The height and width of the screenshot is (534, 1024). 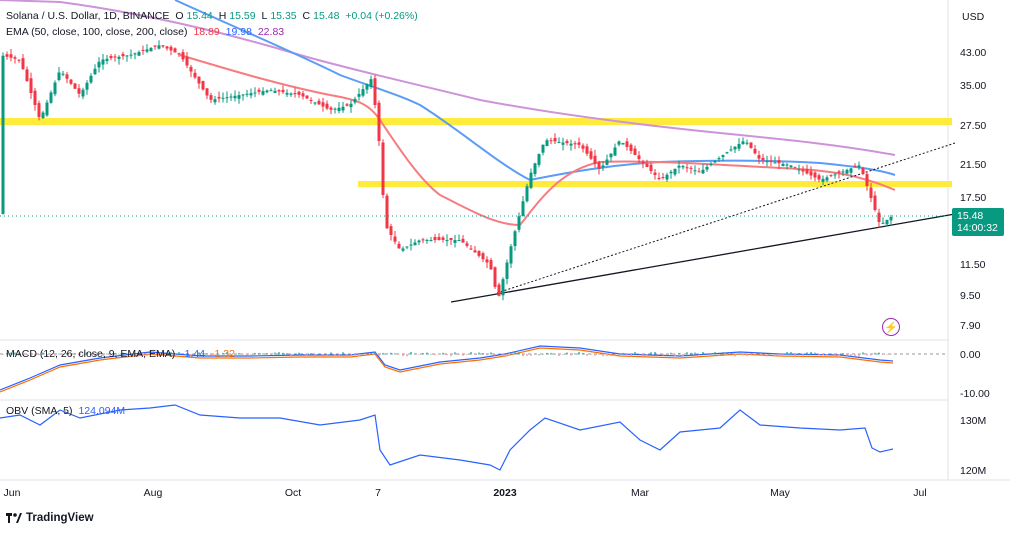 What do you see at coordinates (91, 354) in the screenshot?
I see `macd-legend-label: MACD (12, 26, close, 9, EMA, EMA)` at bounding box center [91, 354].